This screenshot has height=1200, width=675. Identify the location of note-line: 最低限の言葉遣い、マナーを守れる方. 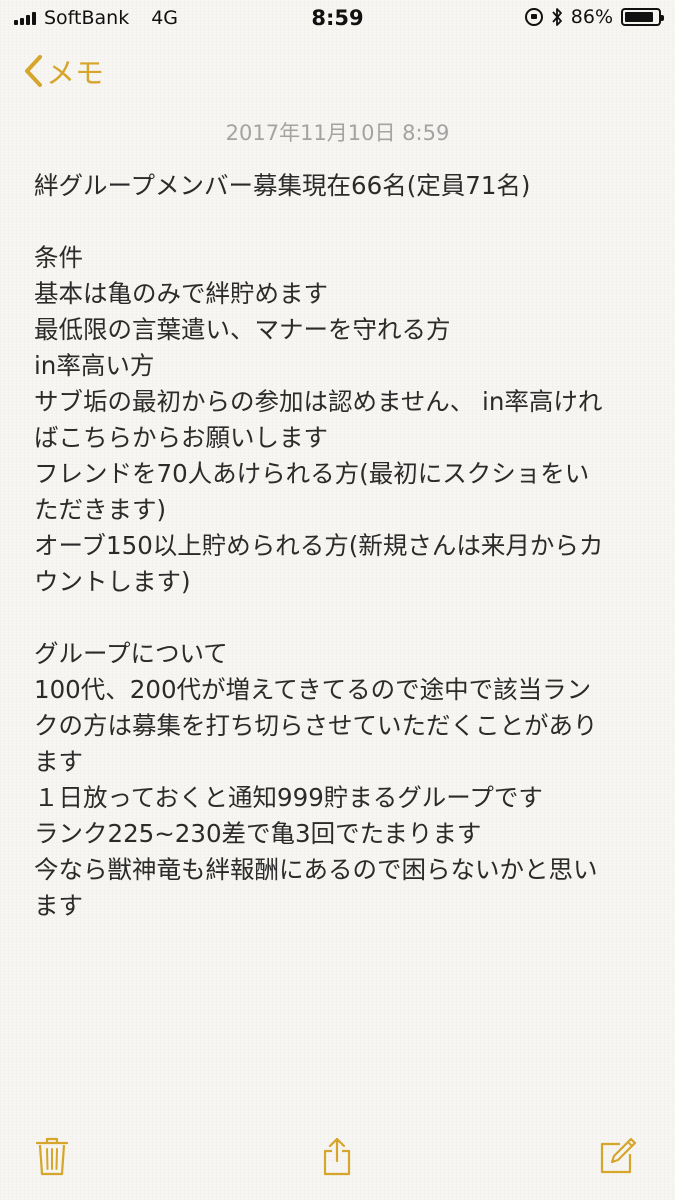
(242, 329).